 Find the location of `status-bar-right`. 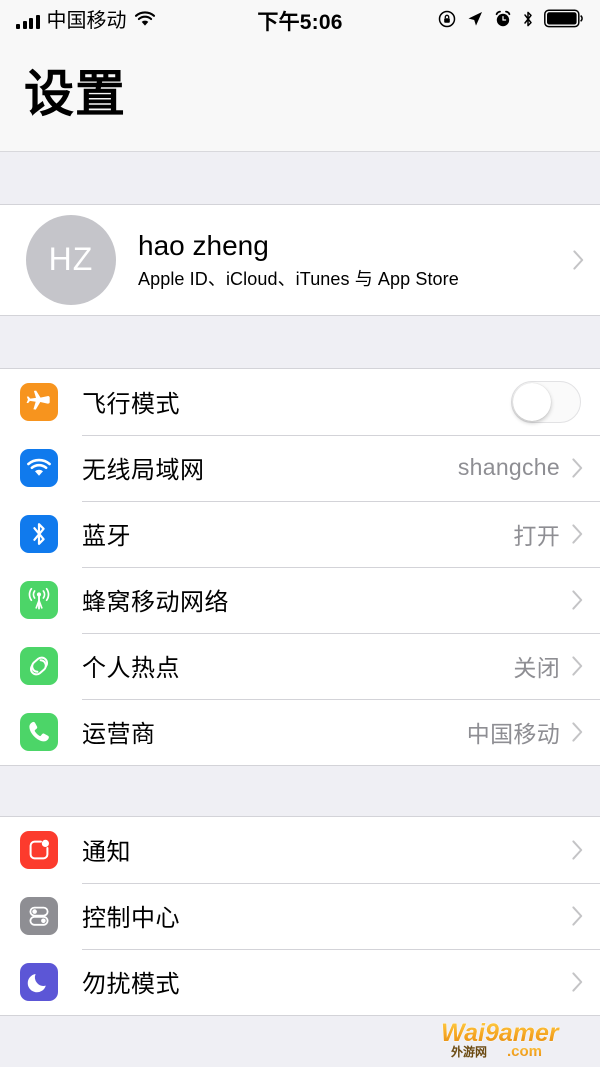

status-bar-right is located at coordinates (511, 21).